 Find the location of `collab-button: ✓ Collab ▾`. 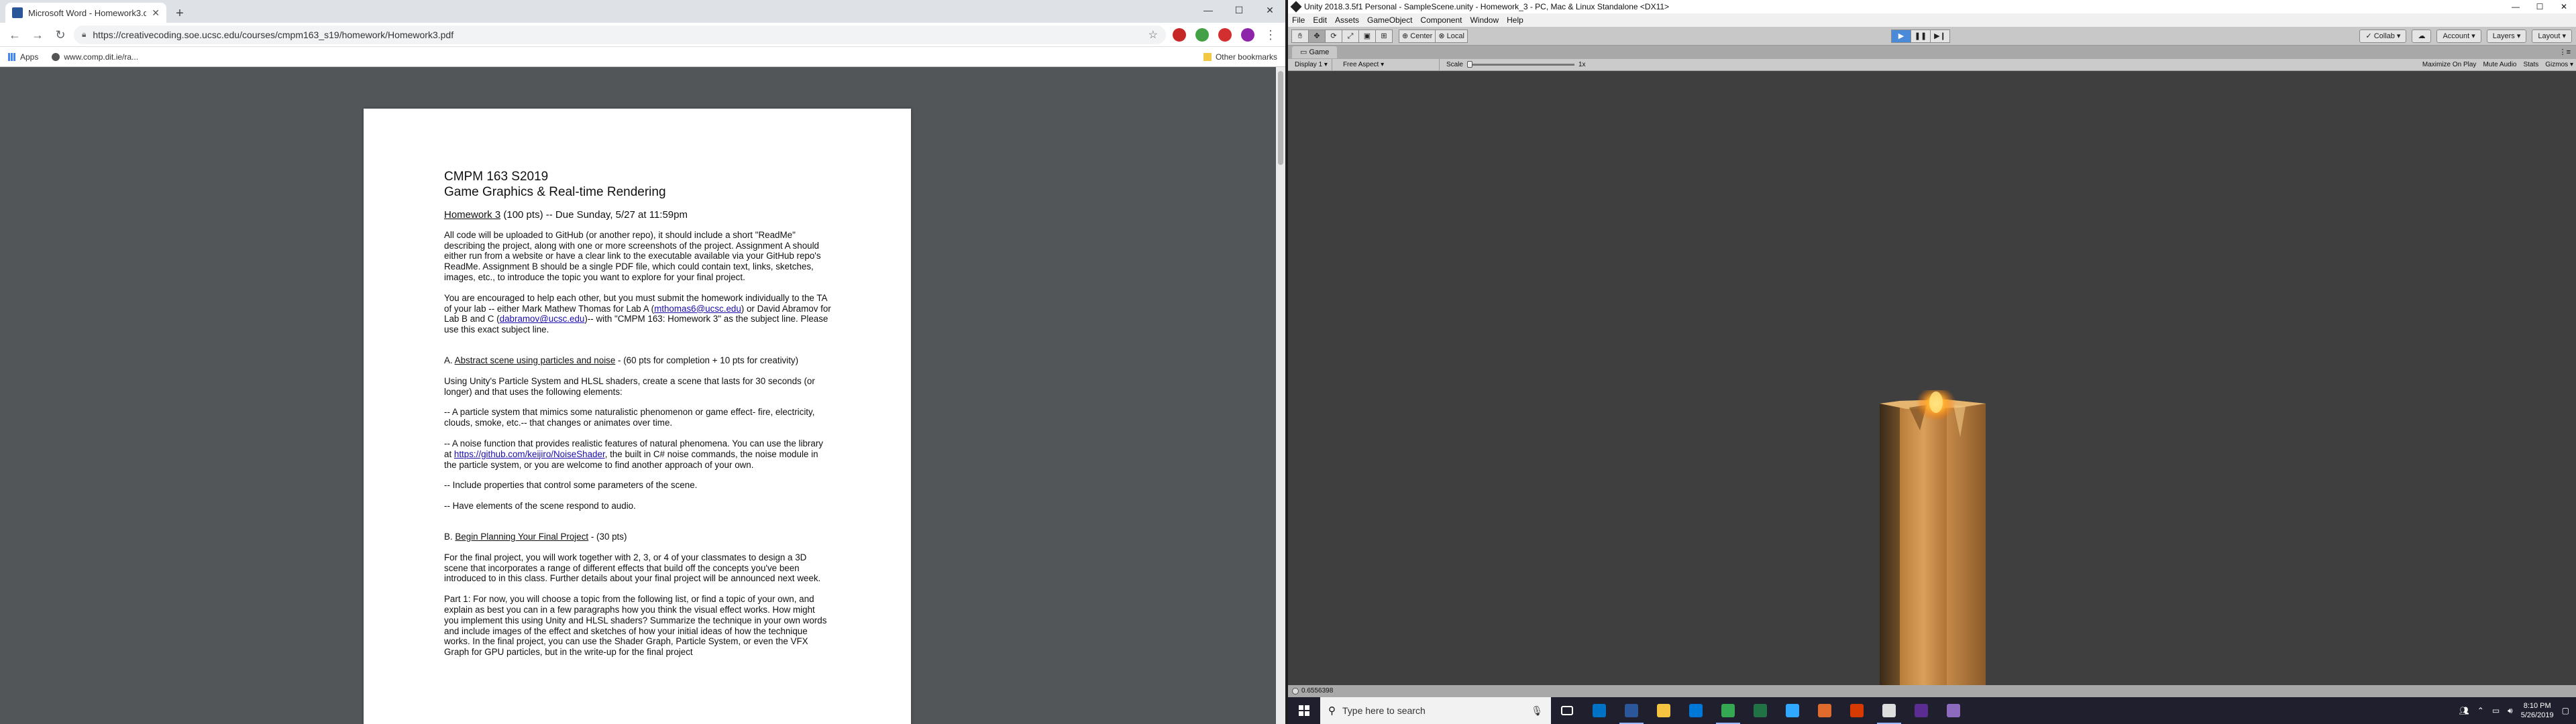

collab-button: ✓ Collab ▾ is located at coordinates (2383, 36).